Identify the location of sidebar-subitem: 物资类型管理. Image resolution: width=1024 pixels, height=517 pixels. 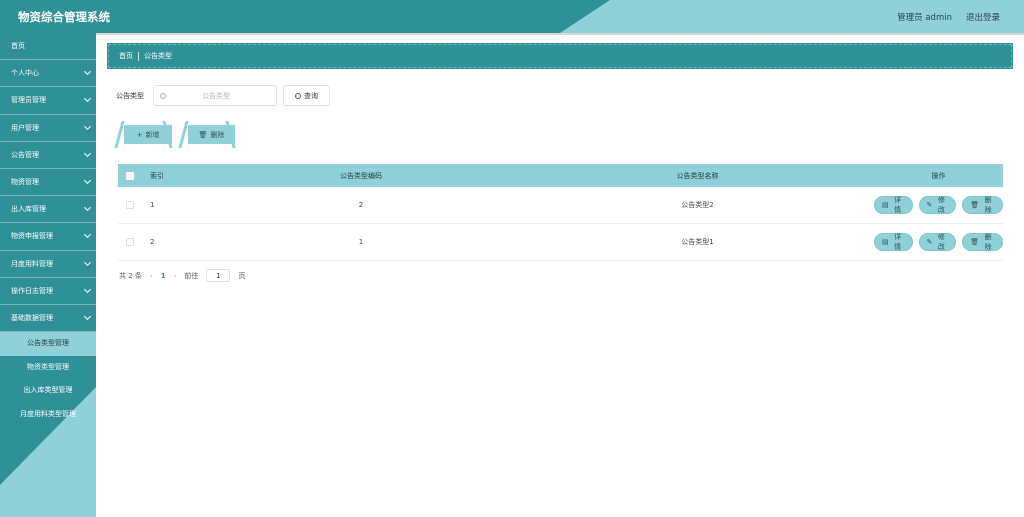
(48, 368).